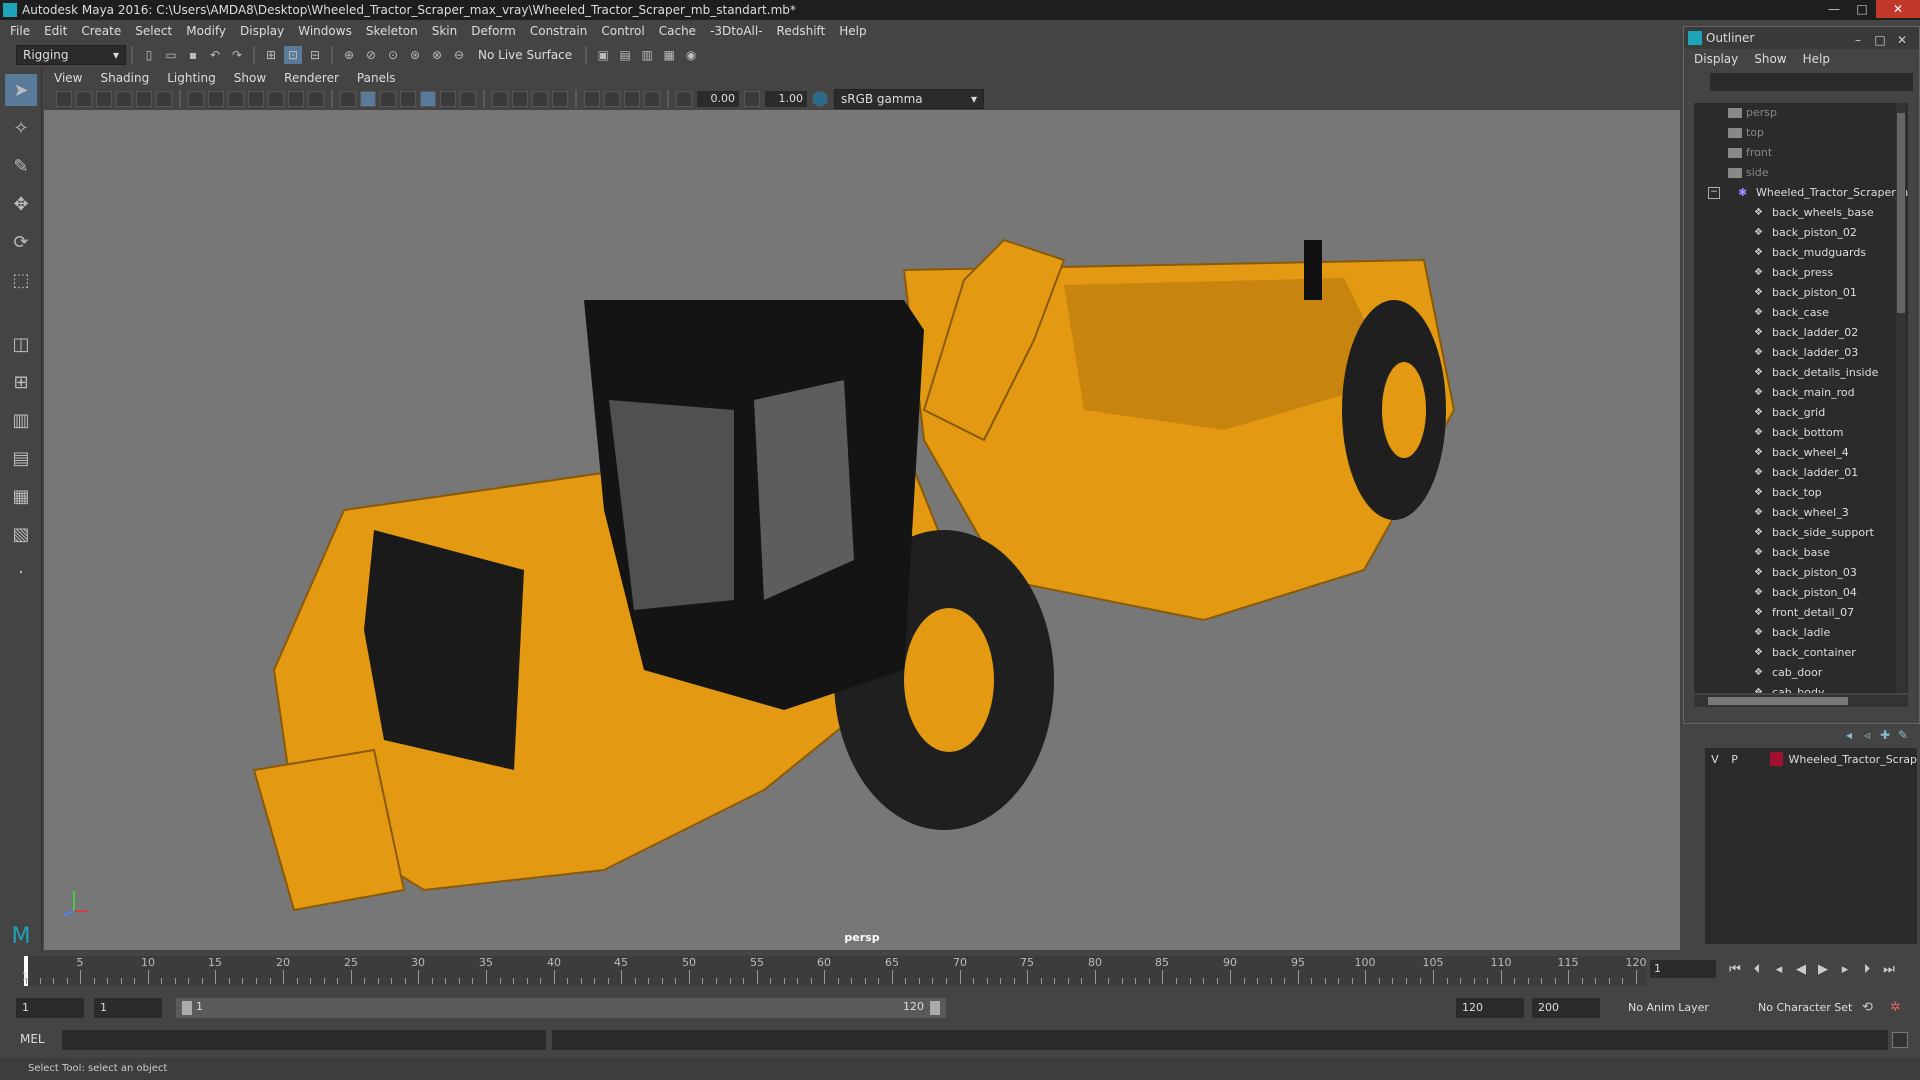 This screenshot has width=1920, height=1080. What do you see at coordinates (603, 55) in the screenshot?
I see `render-settings-icon: ▣` at bounding box center [603, 55].